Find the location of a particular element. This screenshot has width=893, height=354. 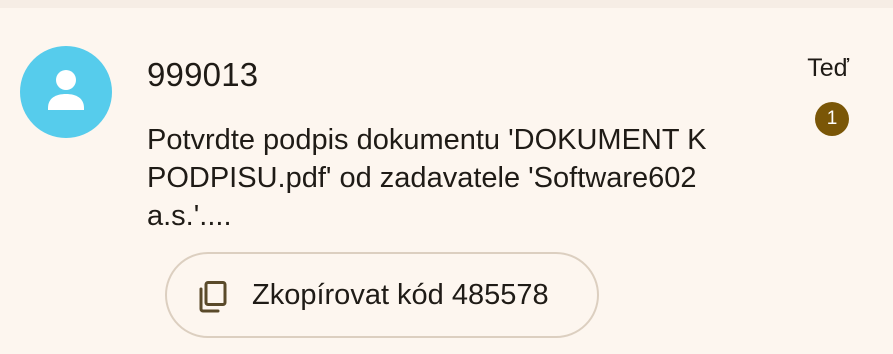

message-time: Teď is located at coordinates (828, 68).